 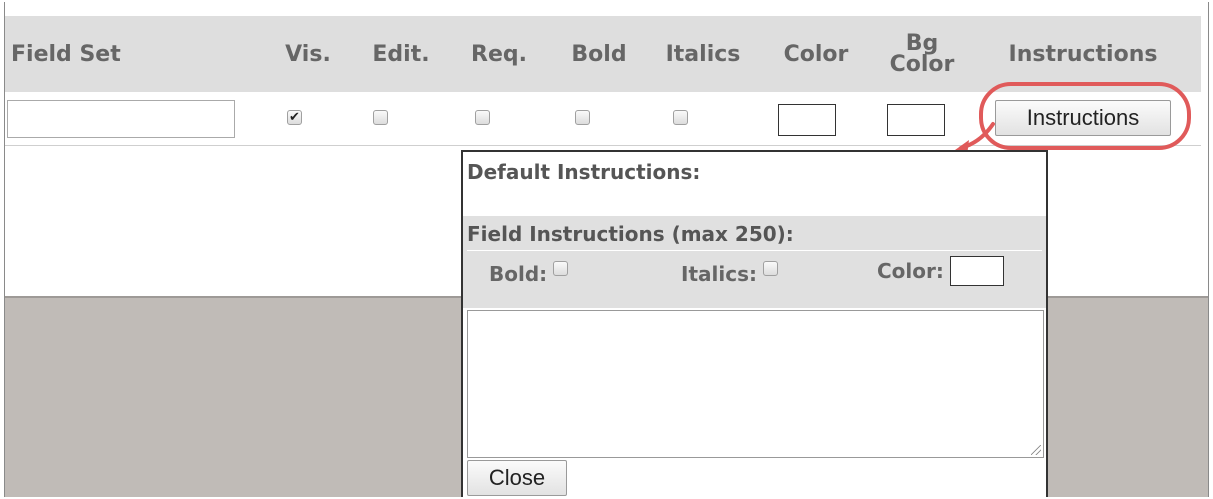 What do you see at coordinates (770, 268) in the screenshot?
I see `popup-italics-checkbox` at bounding box center [770, 268].